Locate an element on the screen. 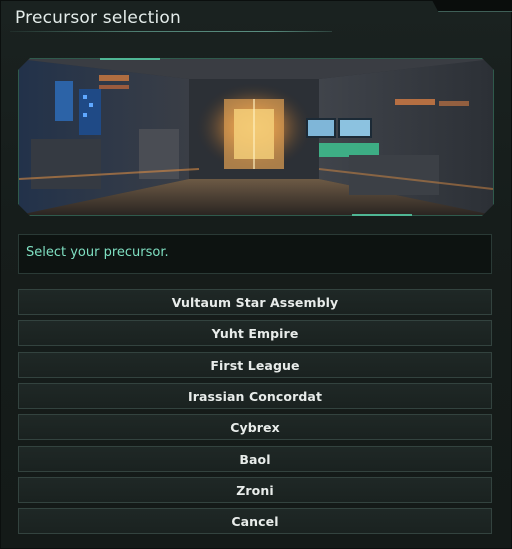  option-cybrex-button: Cybrex is located at coordinates (255, 427).